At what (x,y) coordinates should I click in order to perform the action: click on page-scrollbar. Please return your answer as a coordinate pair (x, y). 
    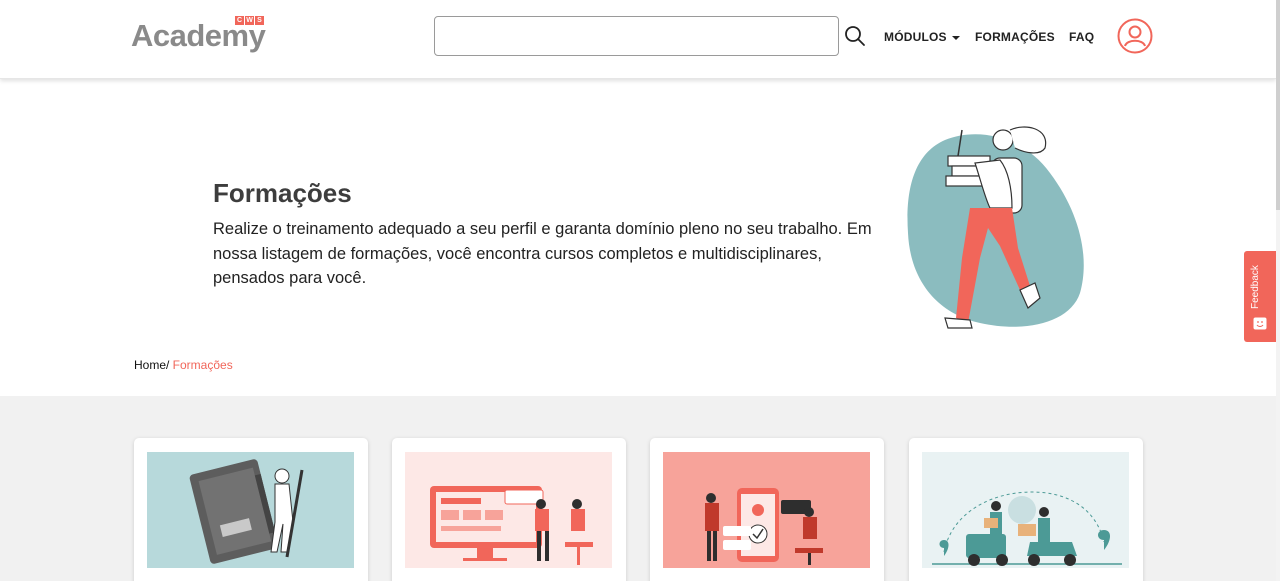
    Looking at the image, I should click on (1278, 290).